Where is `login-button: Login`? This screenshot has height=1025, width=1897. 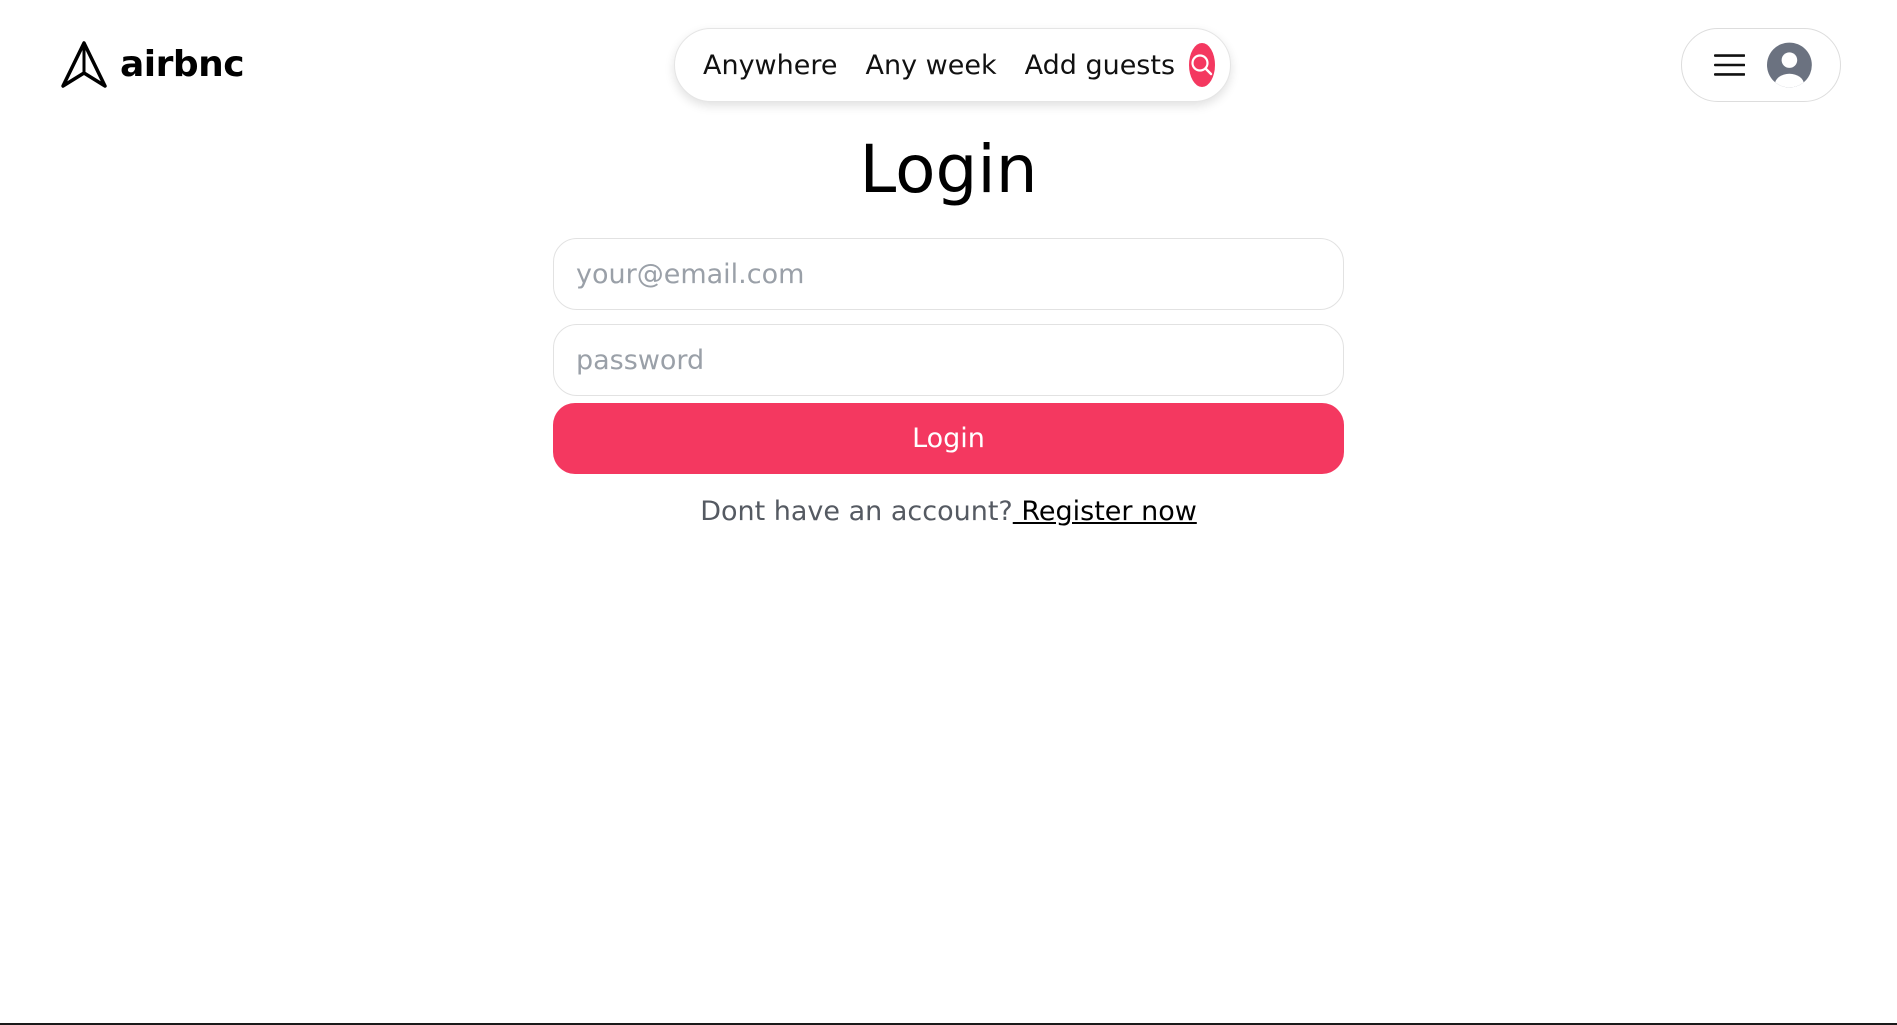
login-button: Login is located at coordinates (948, 438).